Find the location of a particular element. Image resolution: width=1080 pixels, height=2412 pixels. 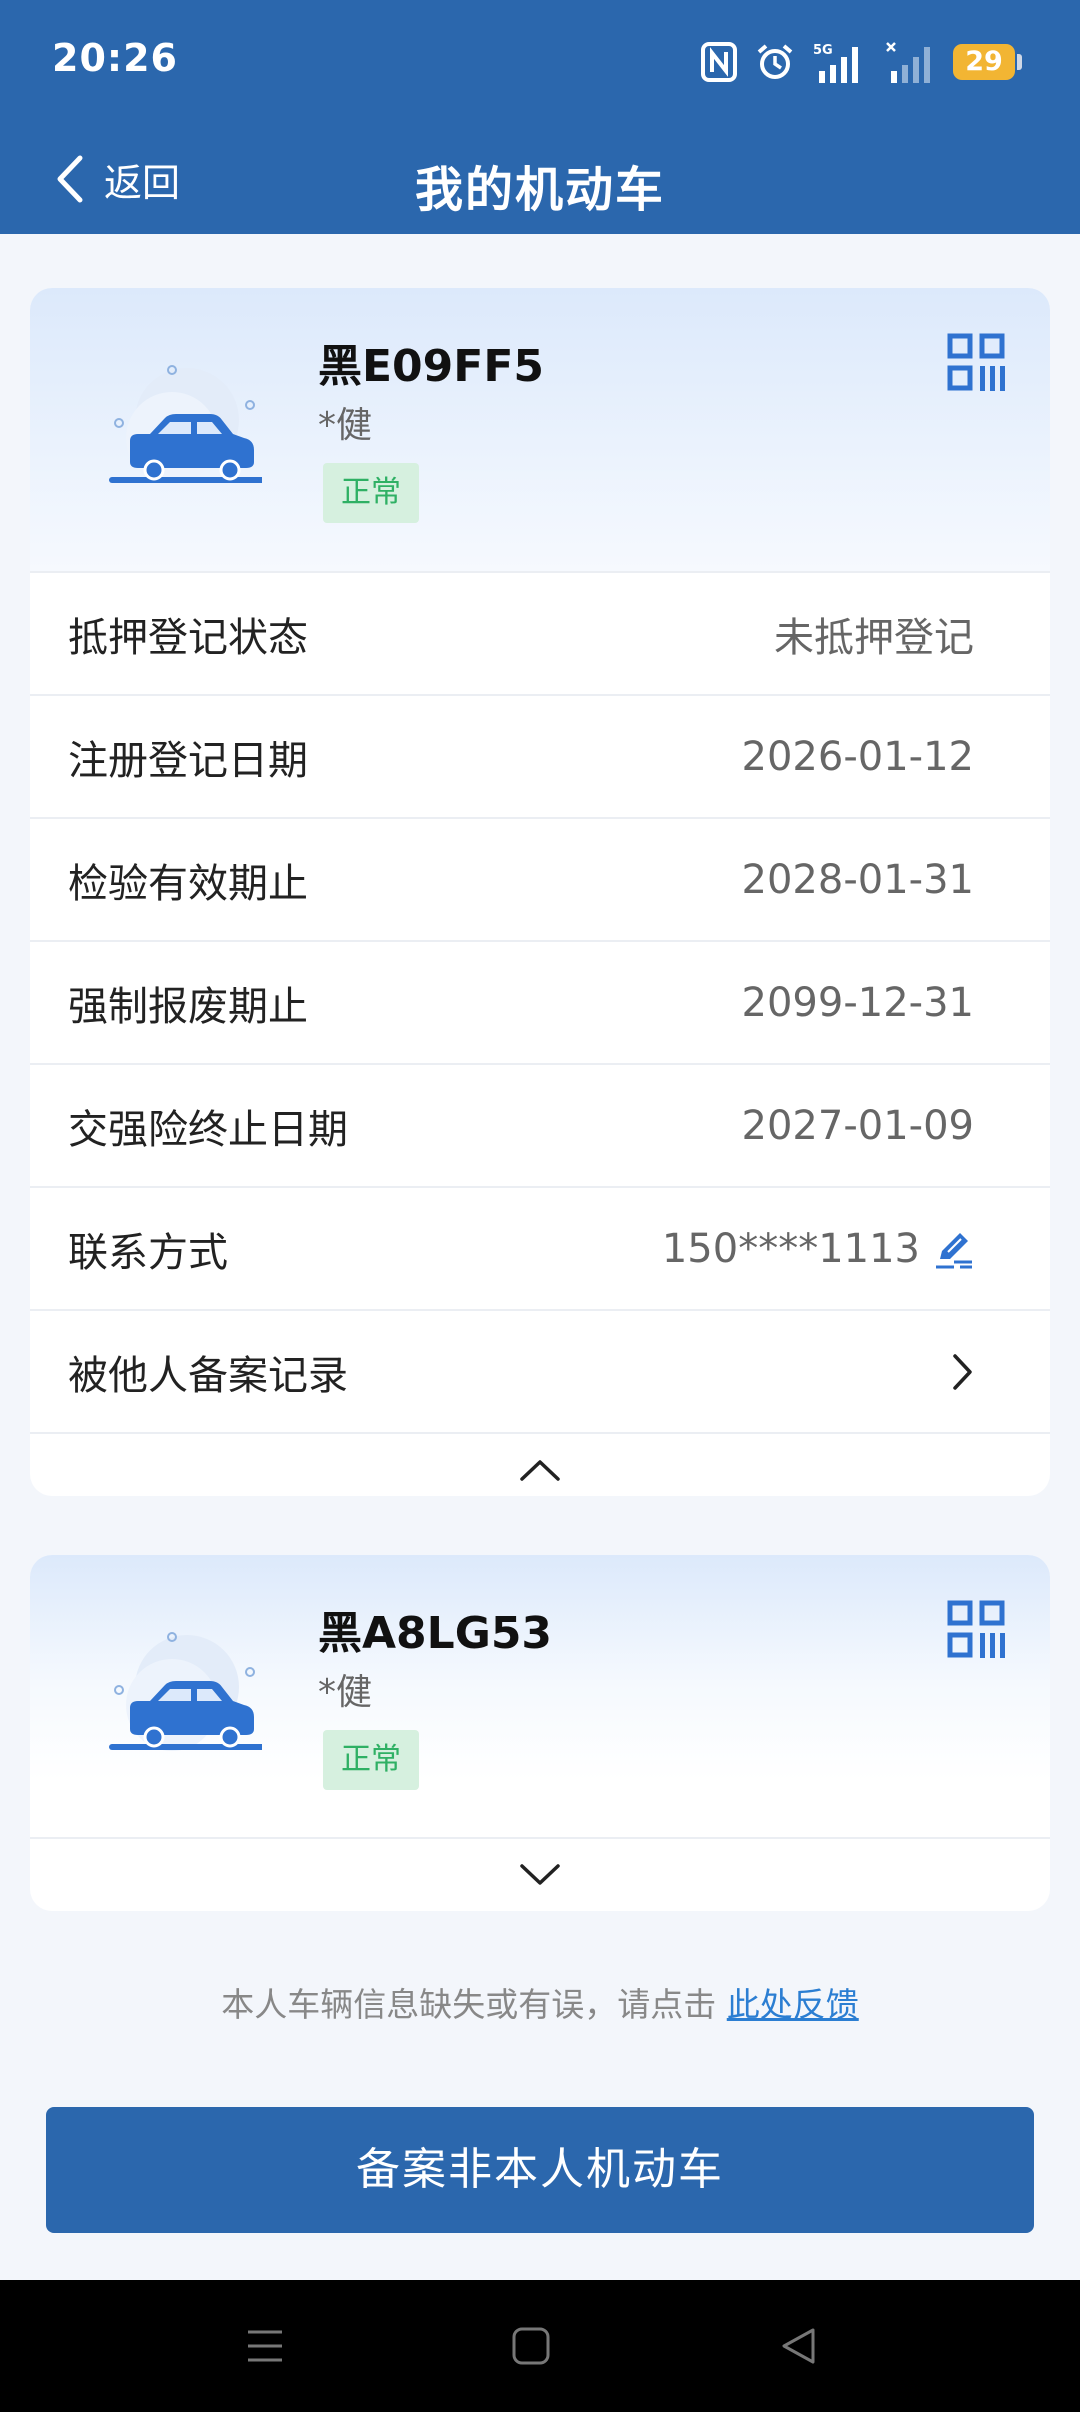

detail-value: 2027-01-09 is located at coordinates (857, 1125).